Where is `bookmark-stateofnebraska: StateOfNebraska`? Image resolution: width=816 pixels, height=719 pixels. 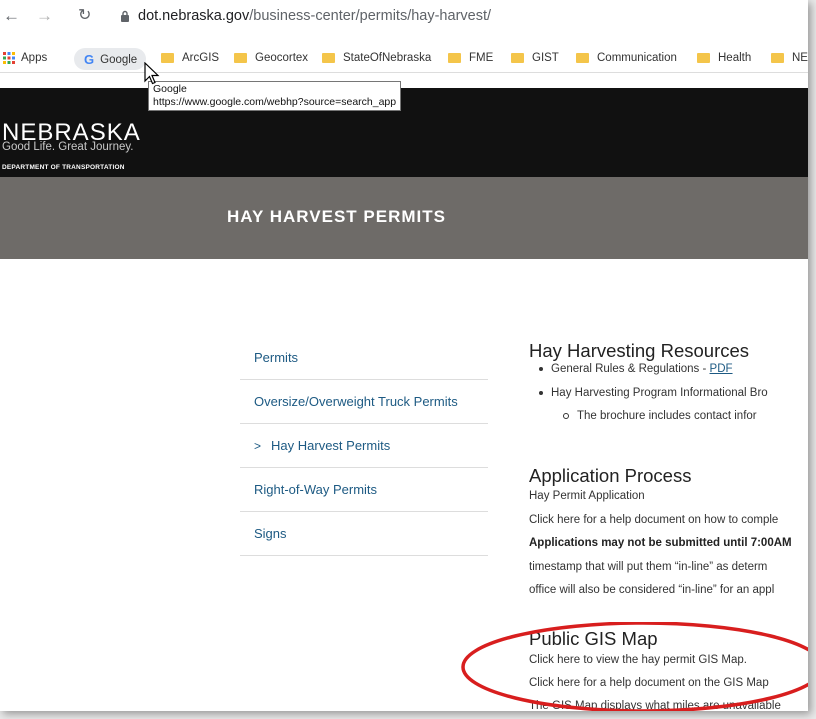
bookmark-stateofnebraska: StateOfNebraska is located at coordinates (376, 58).